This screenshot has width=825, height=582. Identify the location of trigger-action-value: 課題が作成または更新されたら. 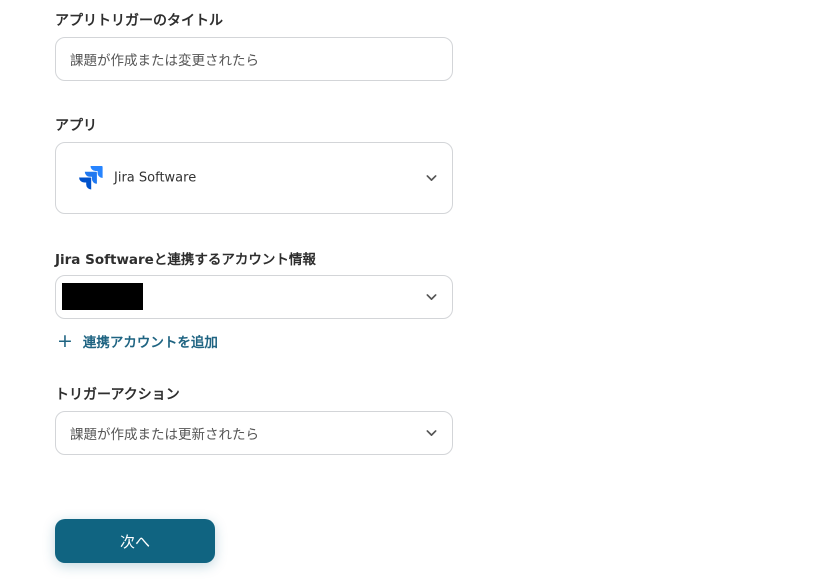
(164, 435).